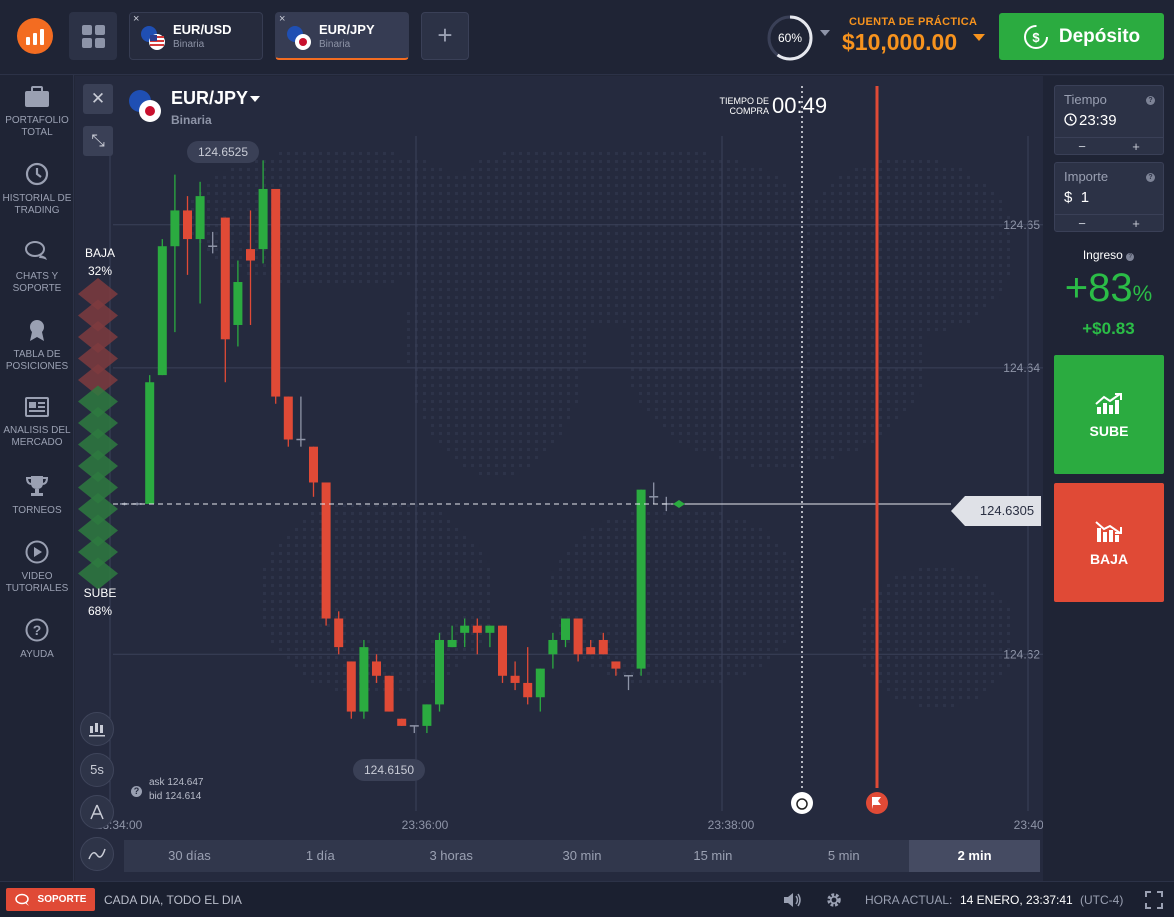 The image size is (1174, 917). Describe the element at coordinates (979, 37) in the screenshot. I see `account-chevron-down-icon` at that location.